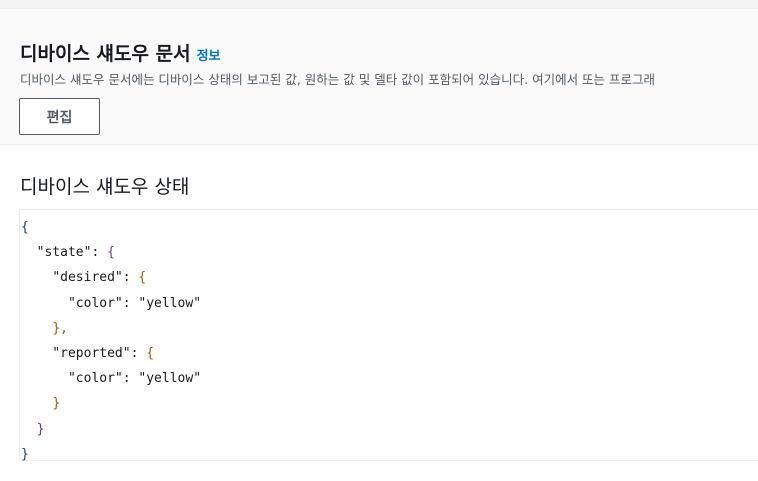  What do you see at coordinates (75, 253) in the screenshot?
I see `json-line: "state": {` at bounding box center [75, 253].